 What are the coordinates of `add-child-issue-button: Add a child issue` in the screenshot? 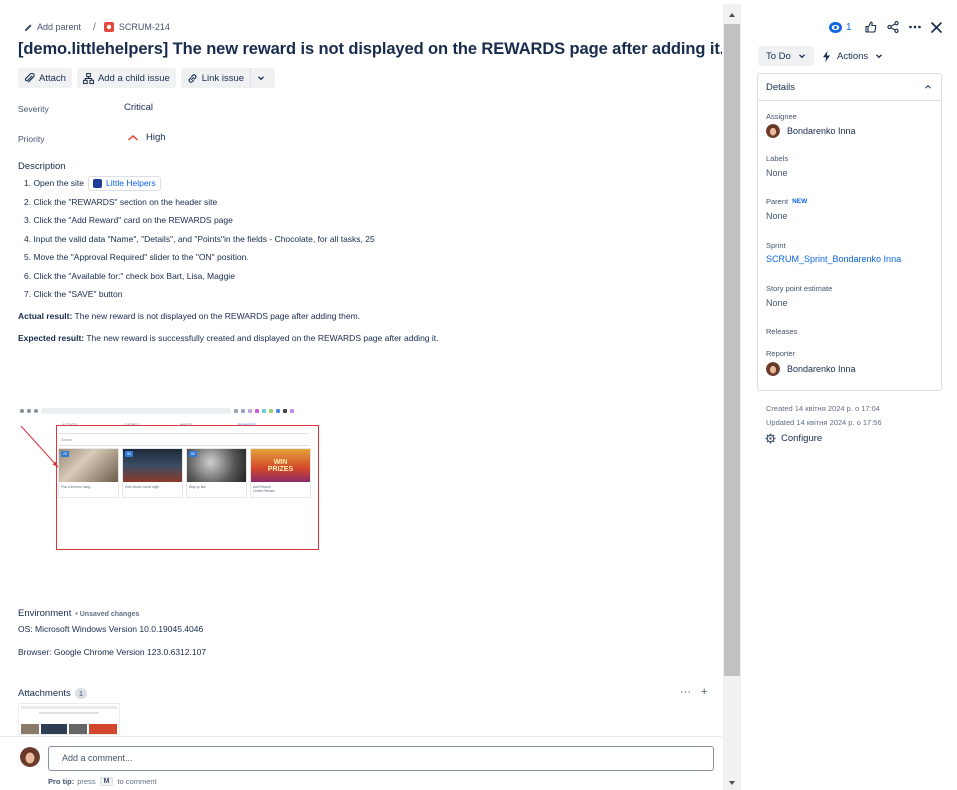 It's located at (126, 78).